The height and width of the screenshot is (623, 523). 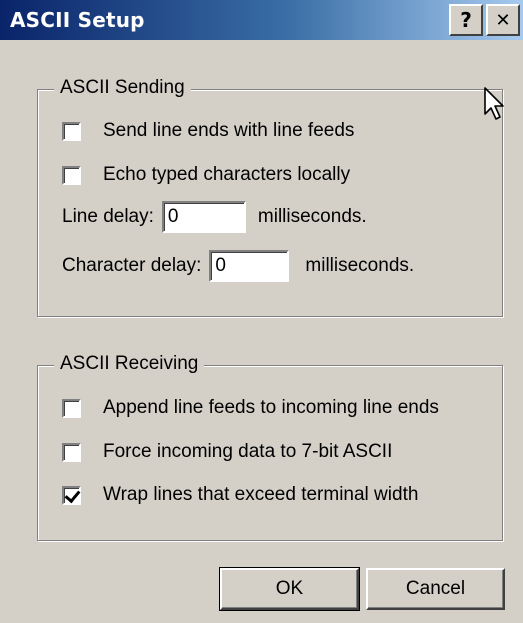 What do you see at coordinates (71, 131) in the screenshot?
I see `send-line-ends-checkbox` at bounding box center [71, 131].